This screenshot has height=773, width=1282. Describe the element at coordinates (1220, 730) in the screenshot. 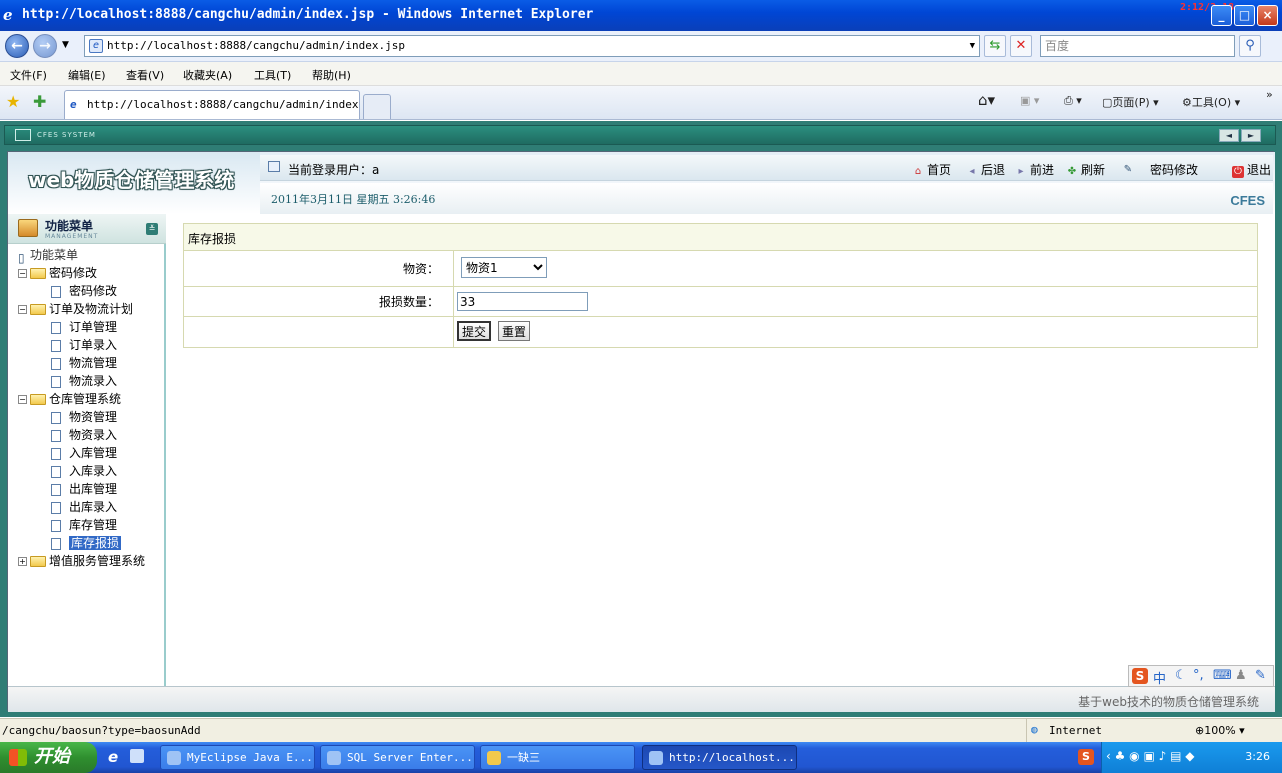

I see `zoom-level: ⊕100% ▾` at that location.